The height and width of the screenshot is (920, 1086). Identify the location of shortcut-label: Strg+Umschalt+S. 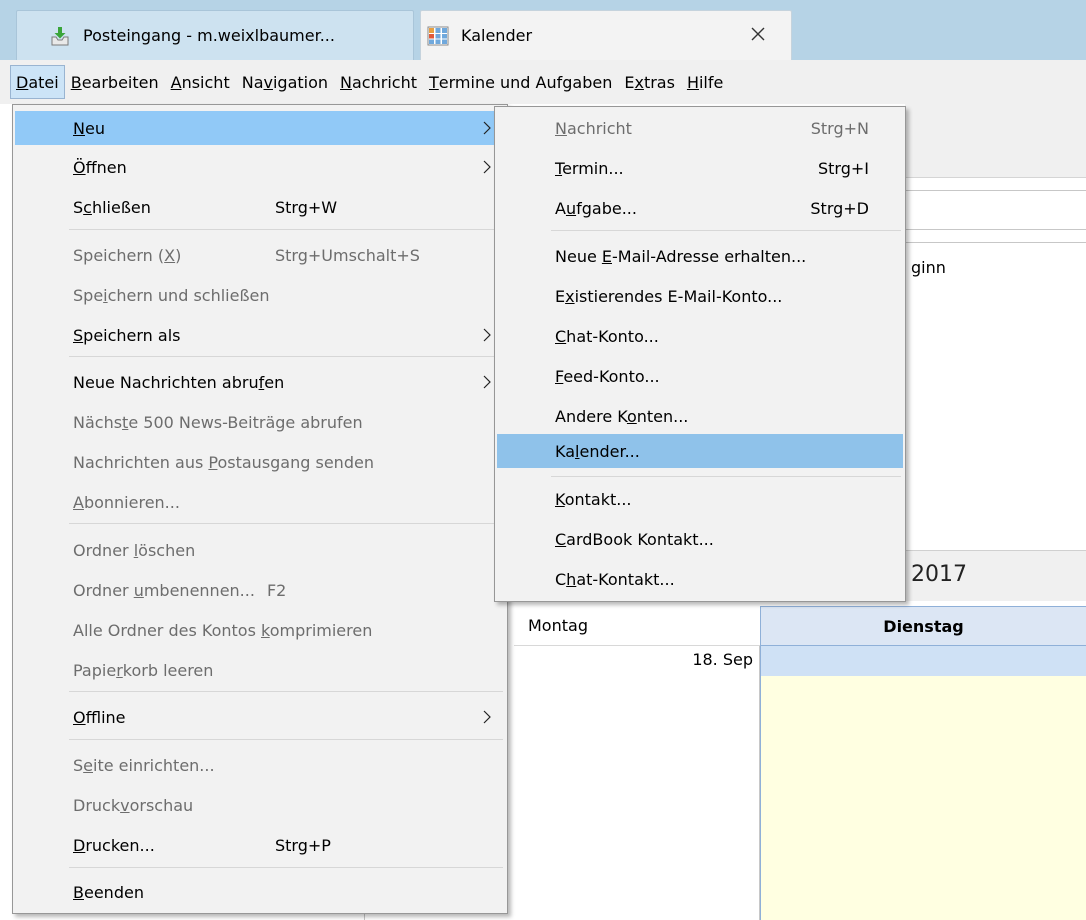
(347, 255).